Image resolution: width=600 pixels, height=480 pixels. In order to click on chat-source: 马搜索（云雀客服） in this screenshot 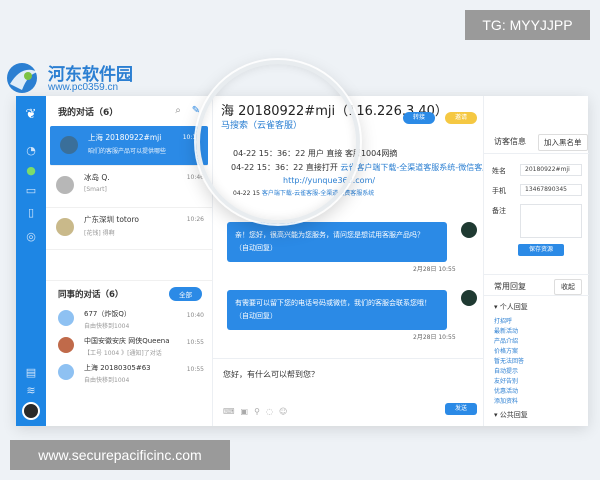, I will do `click(261, 124)`.